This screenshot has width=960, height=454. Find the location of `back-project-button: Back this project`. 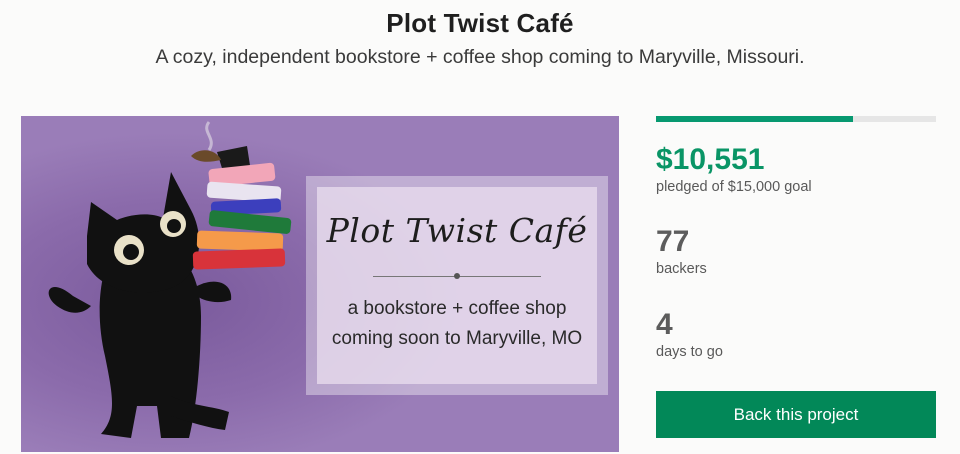

back-project-button: Back this project is located at coordinates (796, 414).